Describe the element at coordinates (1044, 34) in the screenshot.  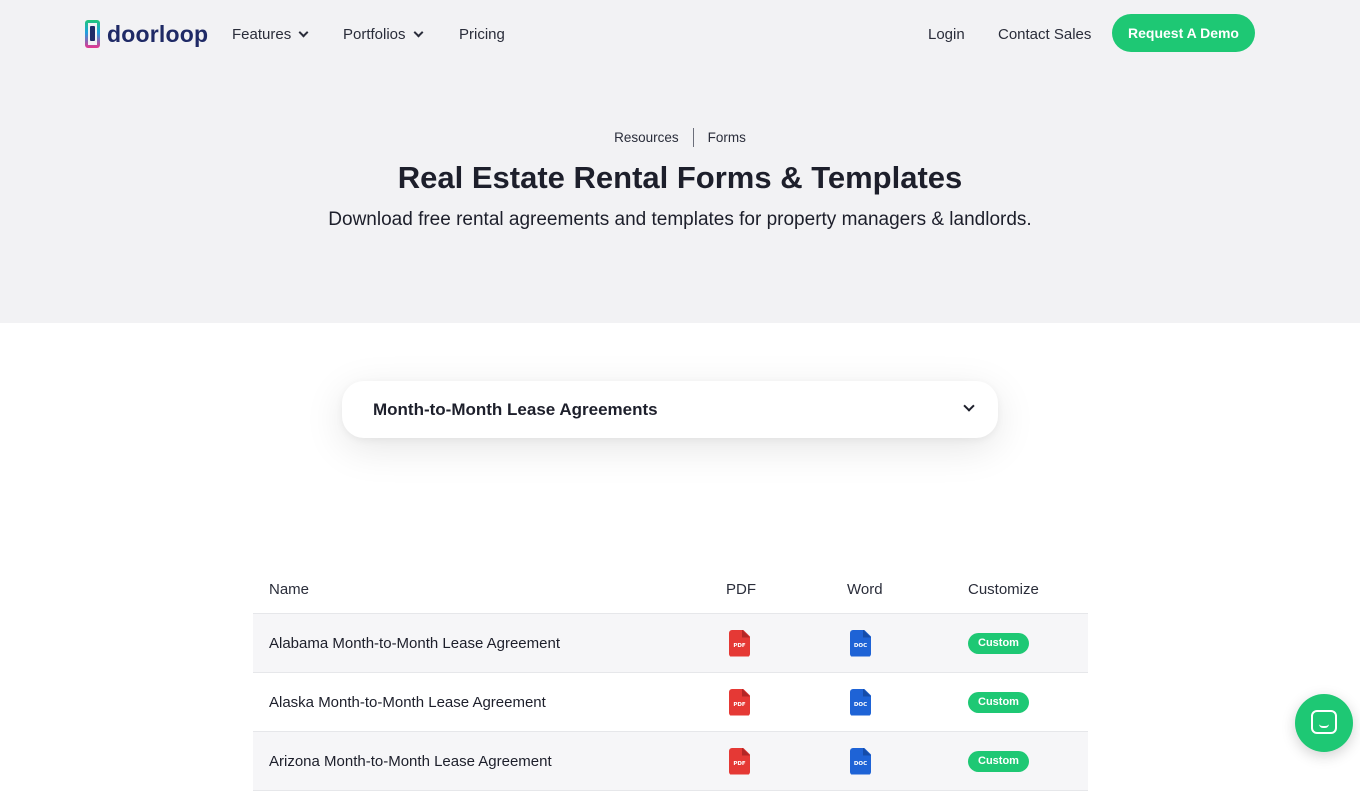
I see `nav-contact-sales: Contact Sales` at that location.